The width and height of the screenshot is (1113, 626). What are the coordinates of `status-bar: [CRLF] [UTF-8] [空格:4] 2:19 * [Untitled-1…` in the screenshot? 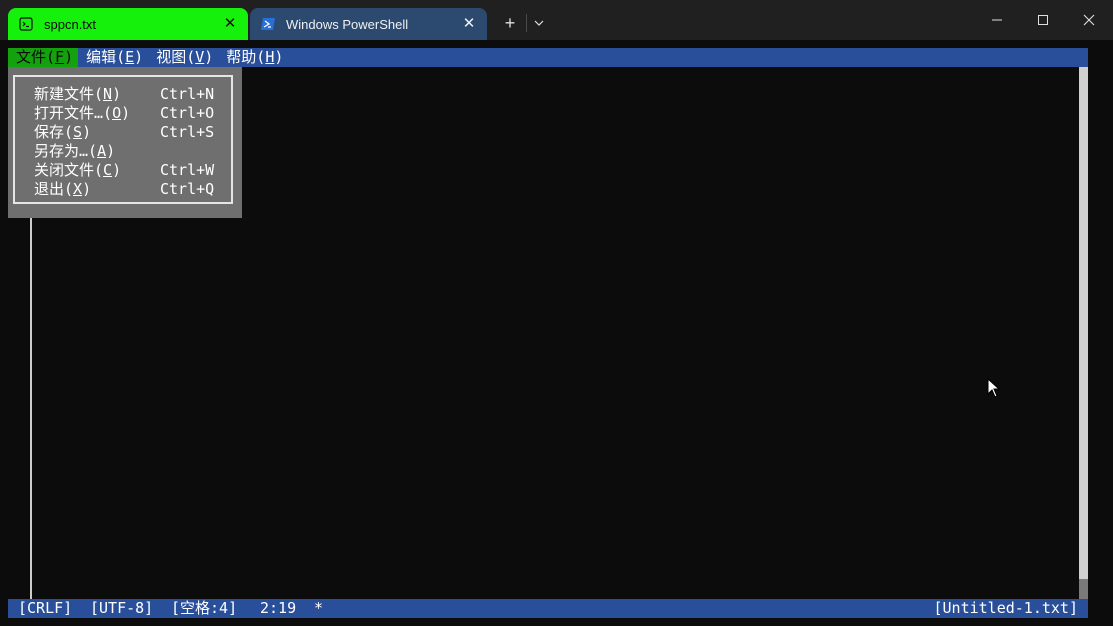 It's located at (548, 608).